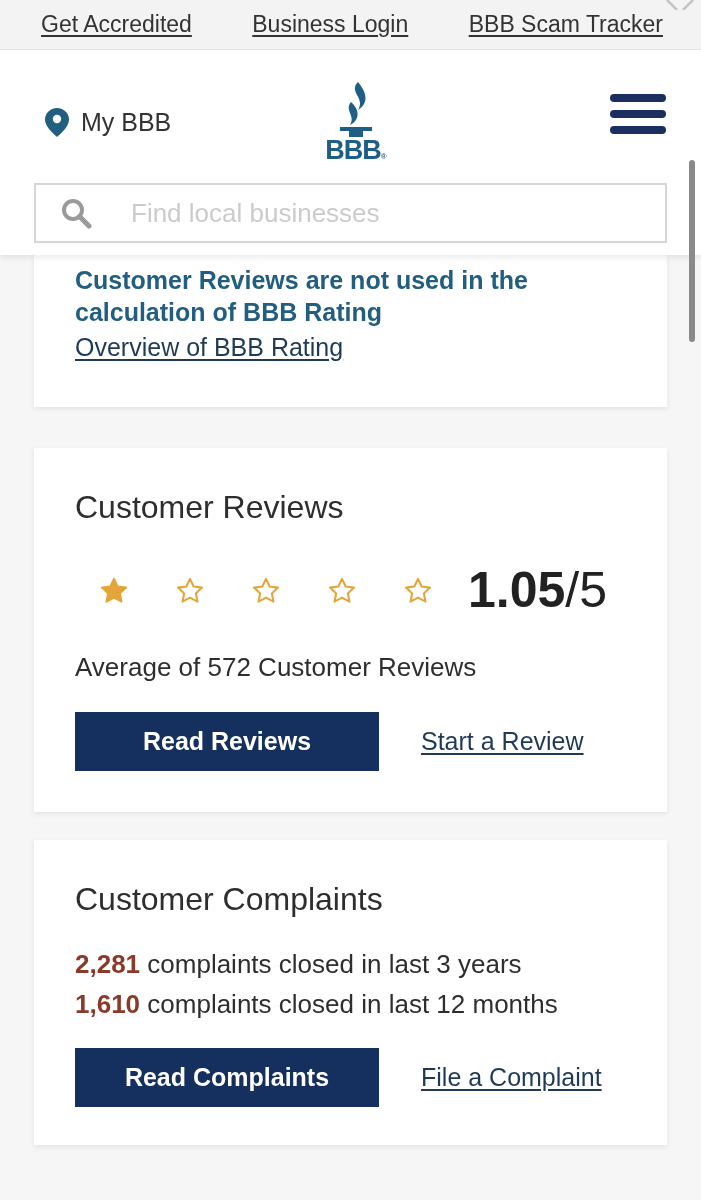 This screenshot has width=701, height=1200. I want to click on location-pin-icon, so click(57, 122).